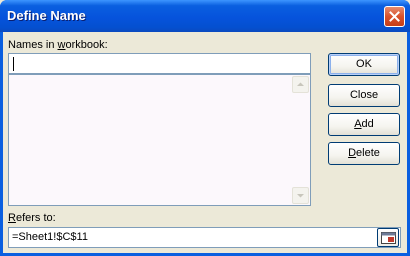 This screenshot has height=256, width=410. I want to click on refers-to-label: Refers to:, so click(32, 218).